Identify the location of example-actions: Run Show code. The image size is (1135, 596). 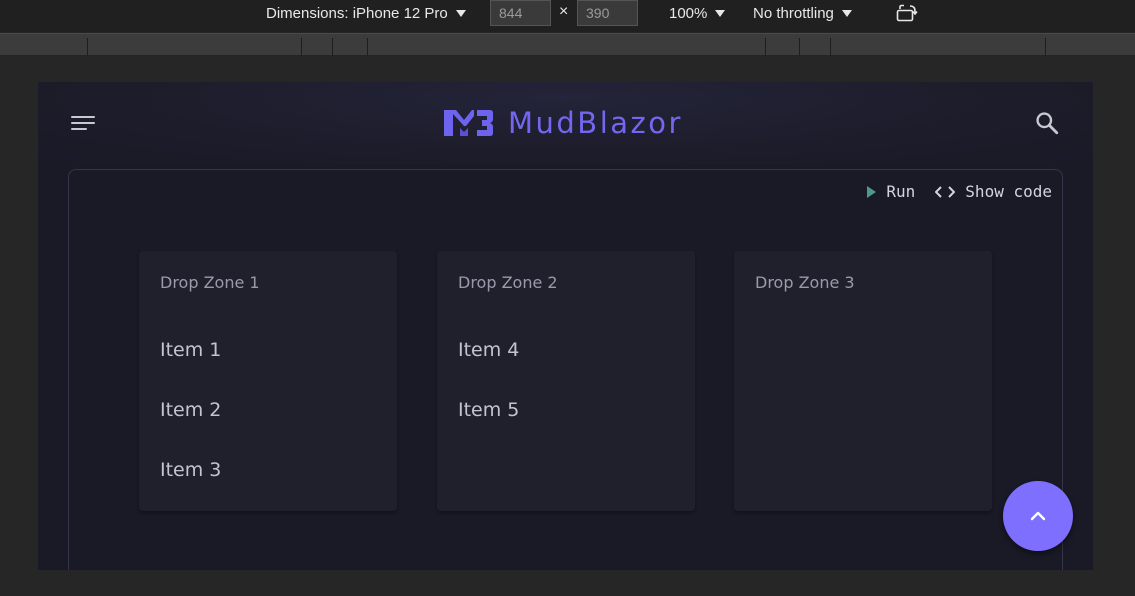
(959, 191).